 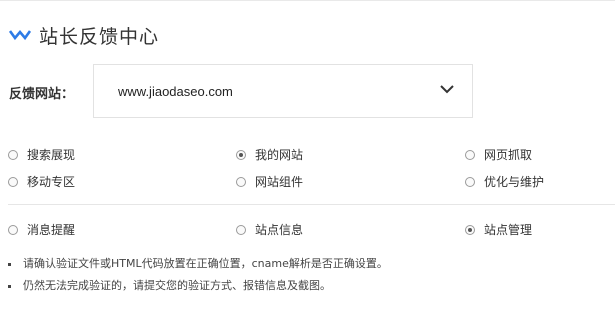 What do you see at coordinates (279, 182) in the screenshot?
I see `option-label: 网站组件` at bounding box center [279, 182].